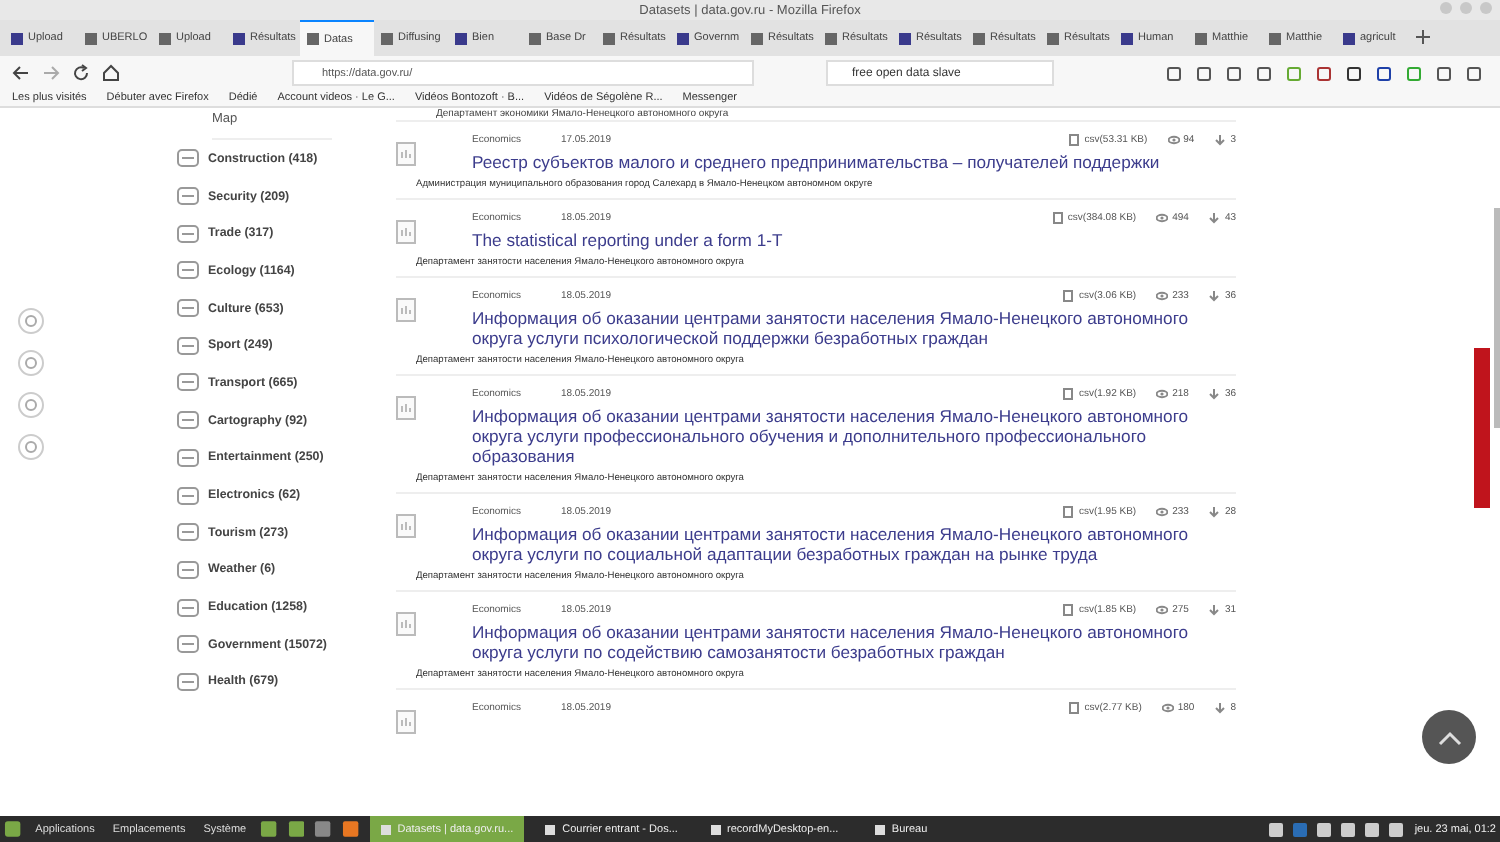  I want to click on dataset-title-link: Информация об оказании центрами занятости населения Ямало-Ненецкого автономного округа услуги по социальной адаптации безработных граждан на рынке труда, so click(834, 544).